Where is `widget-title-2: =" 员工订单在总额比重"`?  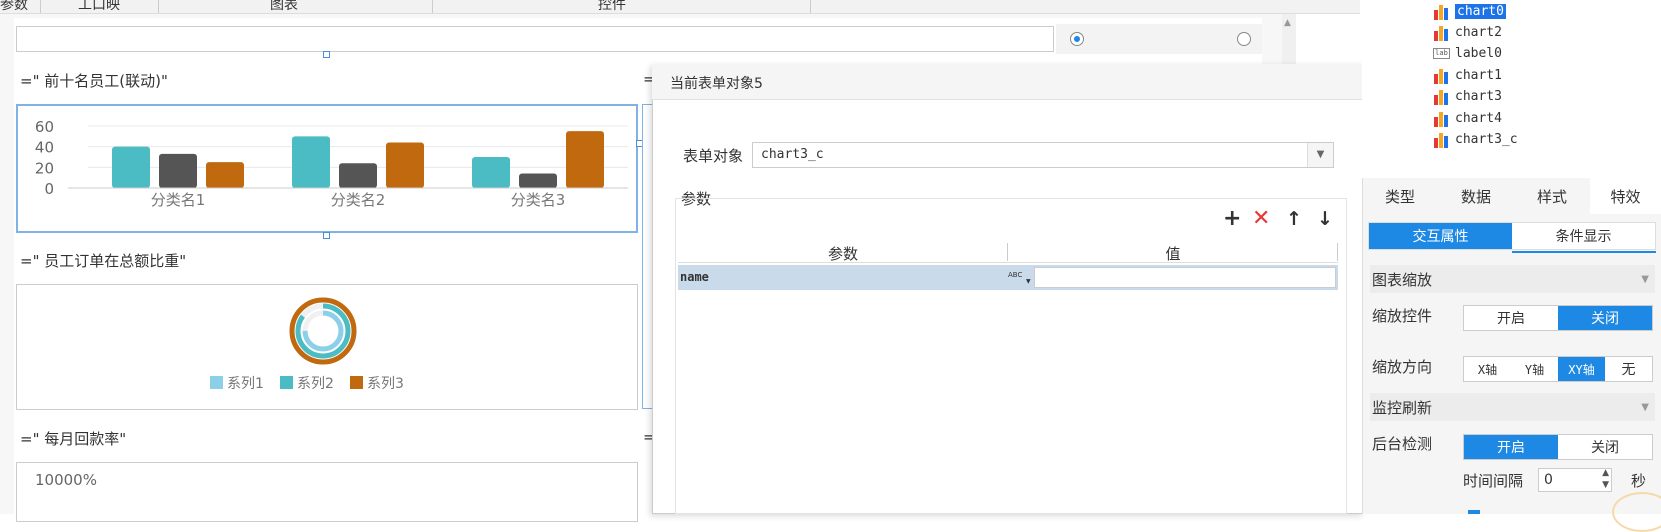 widget-title-2: =" 员工订单在总额比重" is located at coordinates (103, 261).